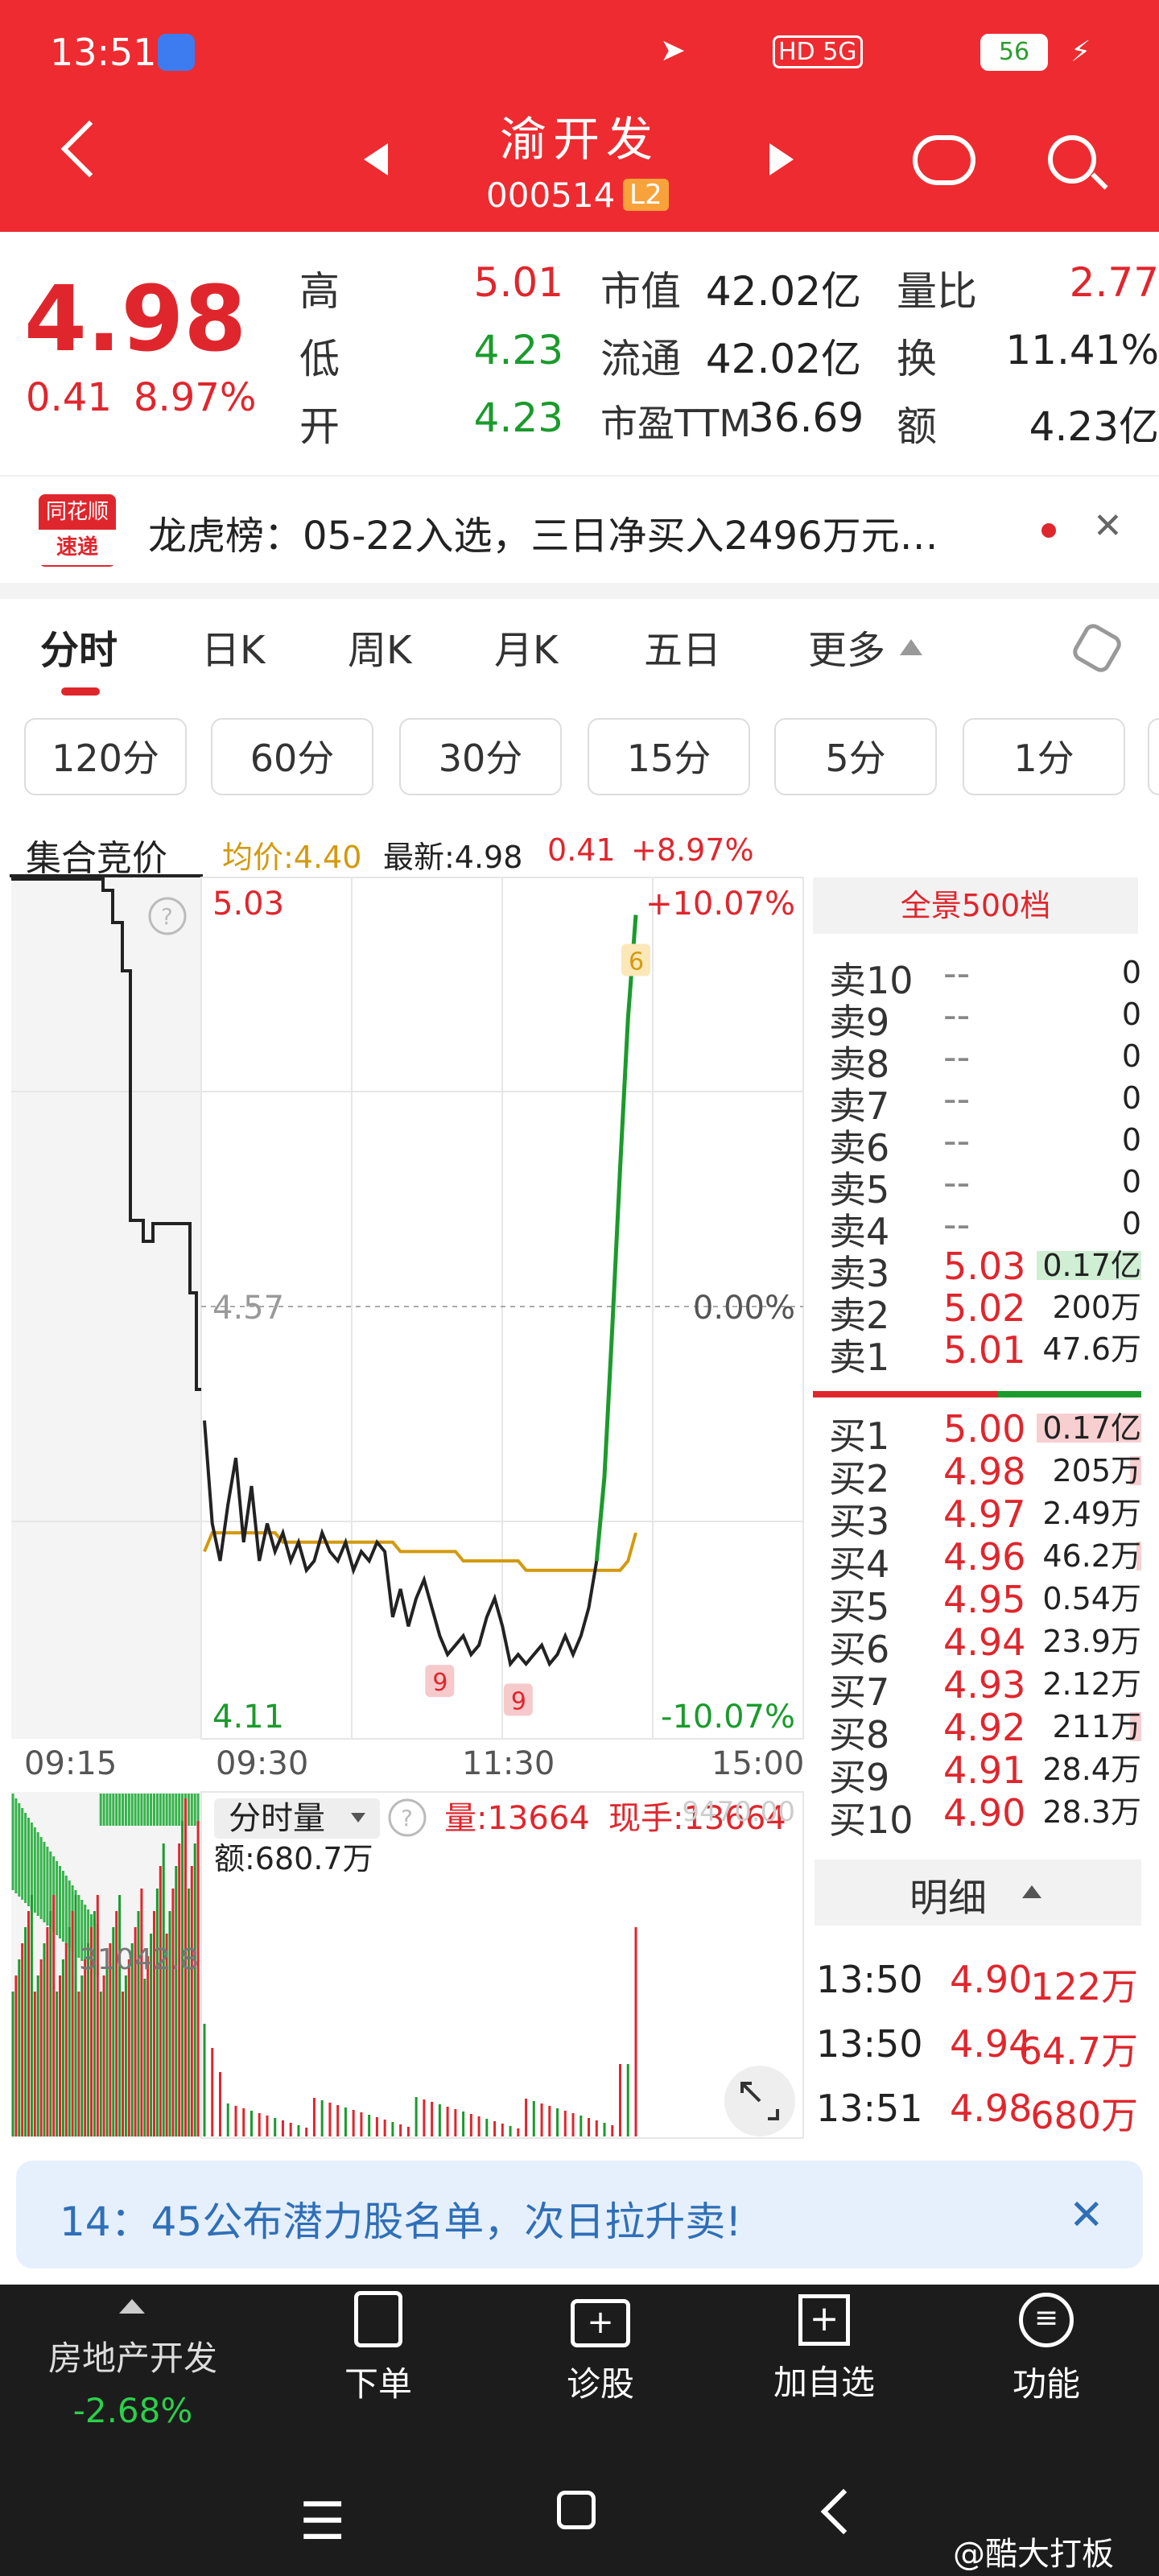  I want to click on tab-more: 更多, so click(846, 646).